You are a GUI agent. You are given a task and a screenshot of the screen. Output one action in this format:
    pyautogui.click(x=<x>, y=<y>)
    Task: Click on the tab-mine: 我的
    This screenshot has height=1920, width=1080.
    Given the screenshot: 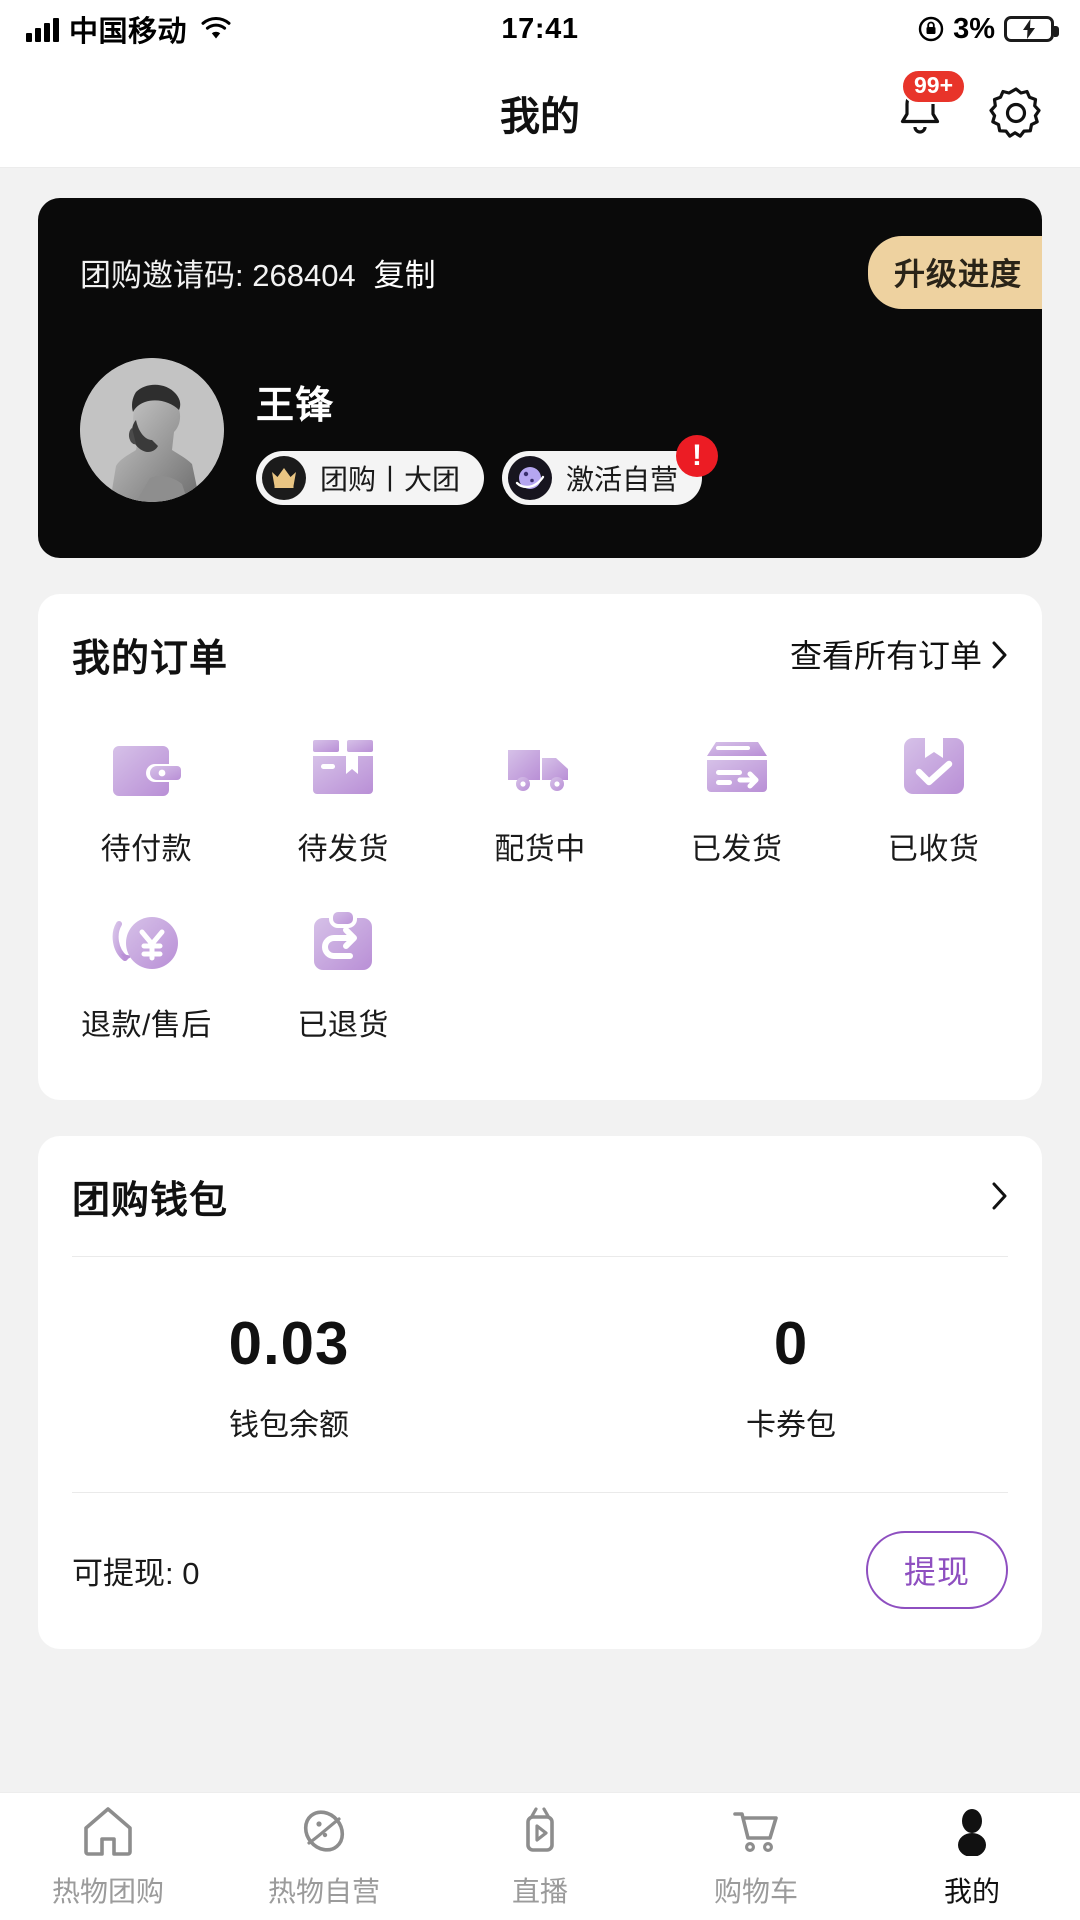 What is the action you would take?
    pyautogui.click(x=972, y=1857)
    